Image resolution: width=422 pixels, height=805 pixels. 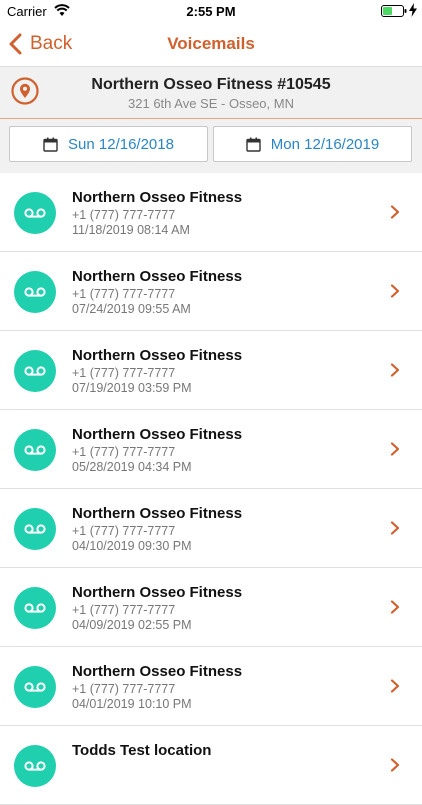 I want to click on status-bar: Carrier 2:55 PM, so click(x=211, y=11).